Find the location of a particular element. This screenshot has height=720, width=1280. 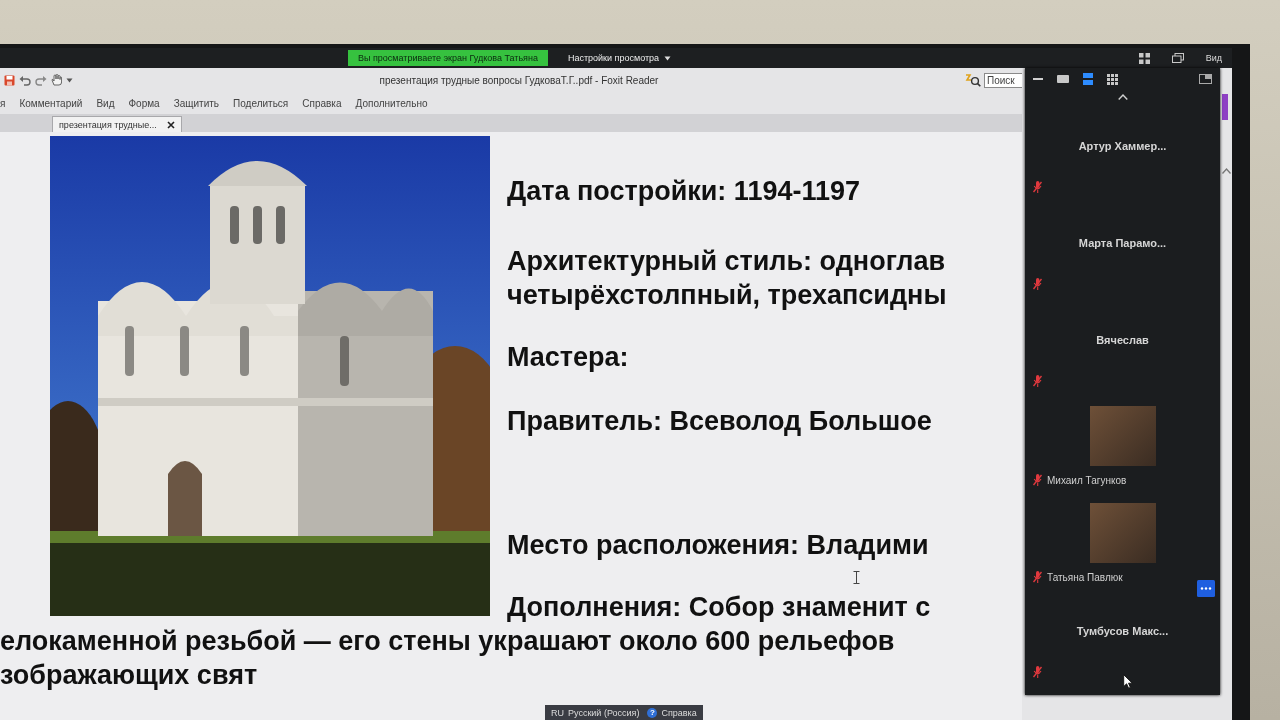

share-notice: Вы просматриваете экран Гудкова Татьяна is located at coordinates (448, 58).